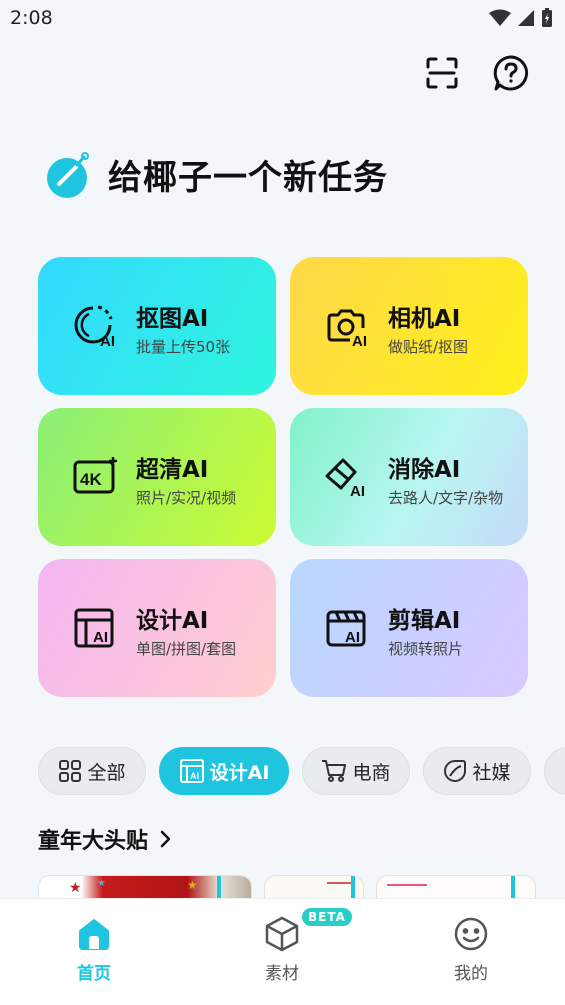  I want to click on category-chip-all: 全部, so click(92, 771).